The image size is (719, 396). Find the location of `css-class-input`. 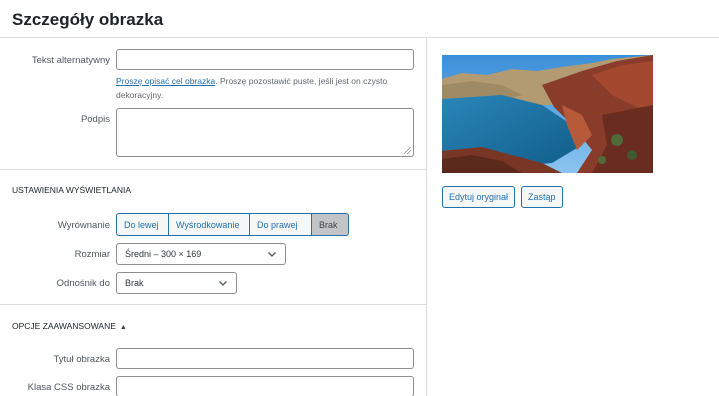

css-class-input is located at coordinates (265, 386).